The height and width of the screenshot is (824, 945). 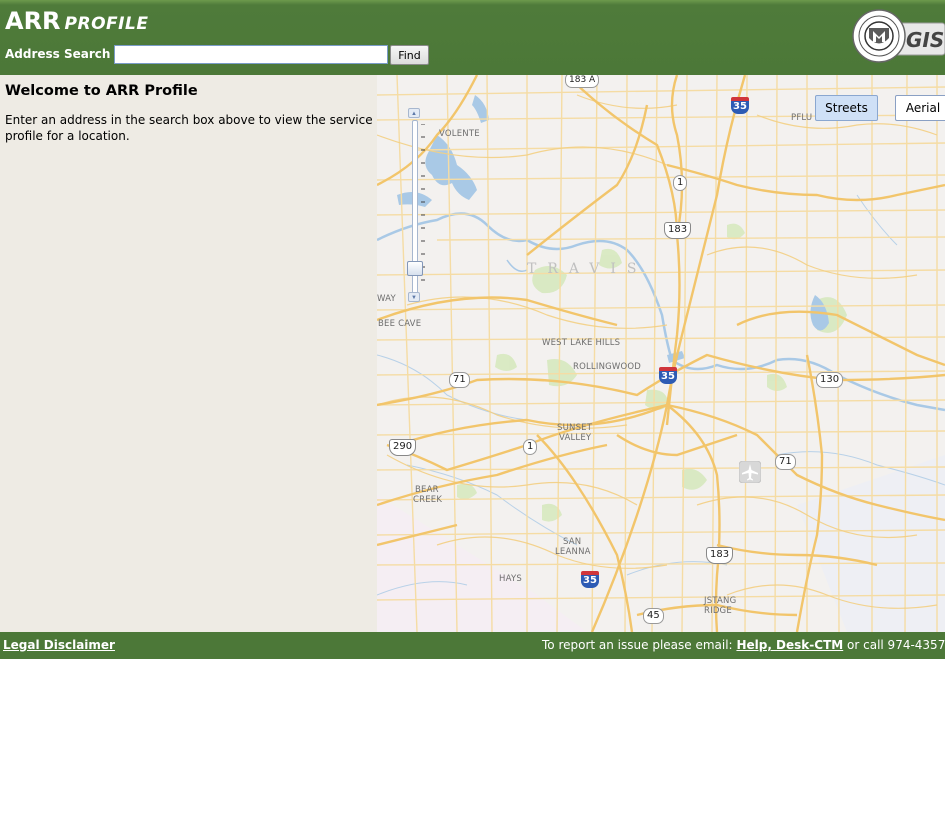 What do you see at coordinates (678, 230) in the screenshot?
I see `us-shield-183-north: 183` at bounding box center [678, 230].